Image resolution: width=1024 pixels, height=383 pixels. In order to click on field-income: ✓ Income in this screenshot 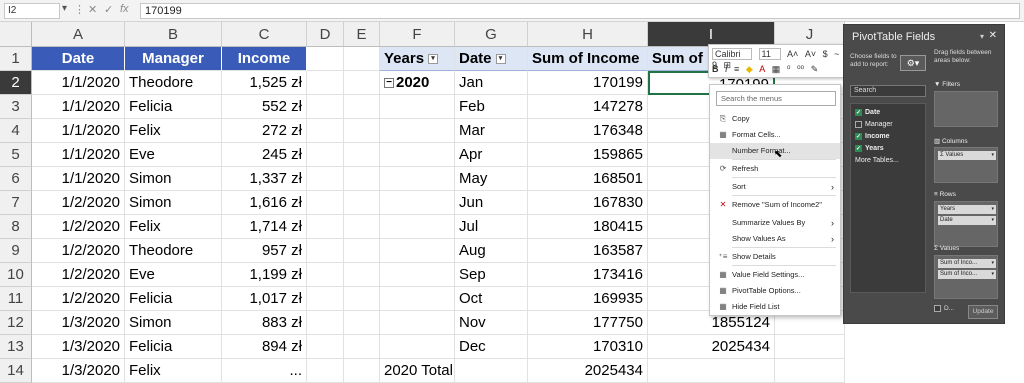, I will do `click(872, 137)`.